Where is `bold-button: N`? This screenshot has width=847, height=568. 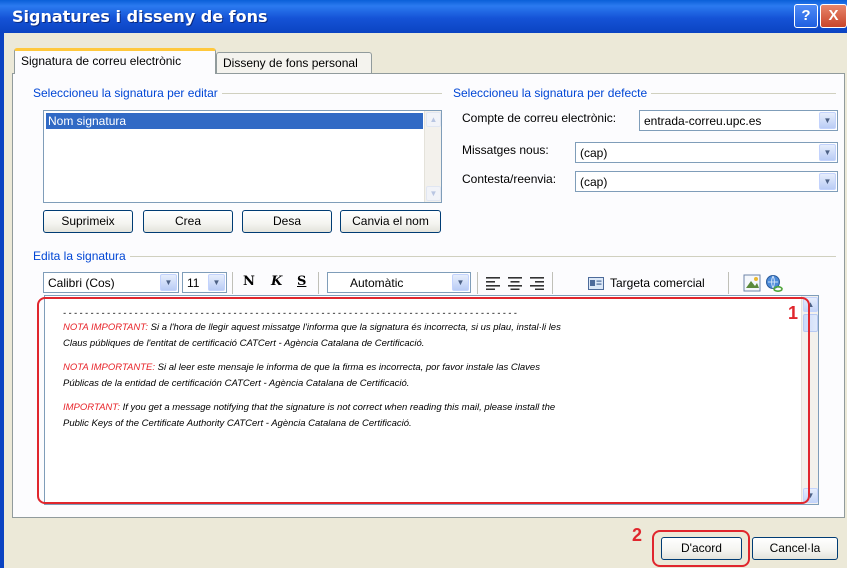 bold-button: N is located at coordinates (249, 281).